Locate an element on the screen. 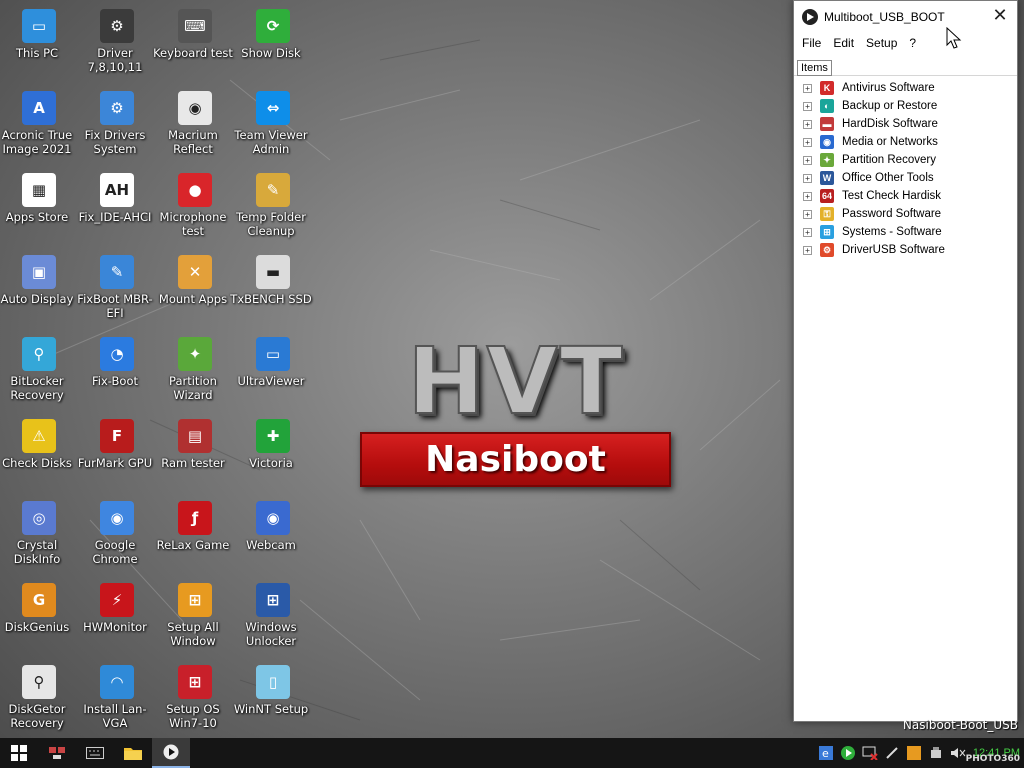  desktop-icon-acronis: A Acronic True Image 2021 is located at coordinates (39, 128).